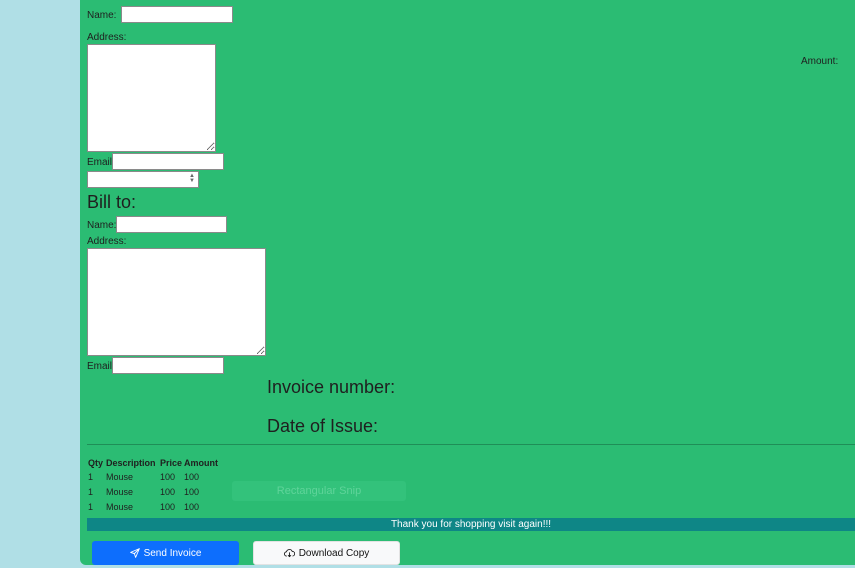  What do you see at coordinates (112, 202) in the screenshot?
I see `bill-to-heading: Bill to:` at bounding box center [112, 202].